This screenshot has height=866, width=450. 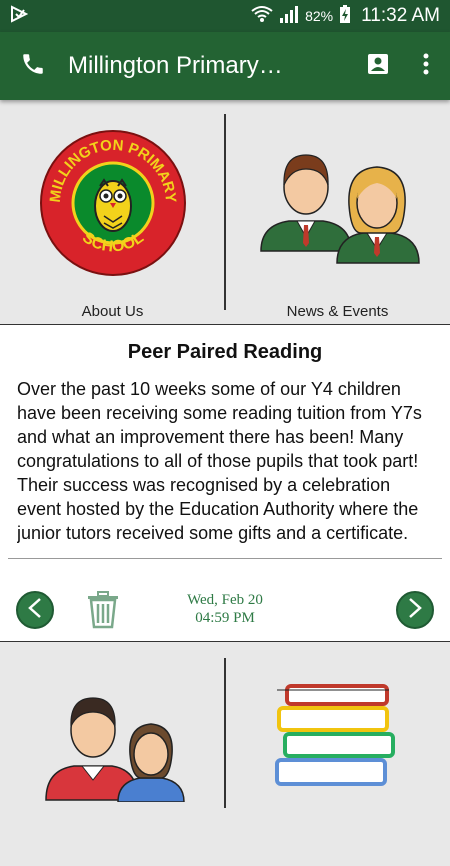 I want to click on school-logo: MILLINGTON PRIMARY SCHOOL, so click(x=113, y=203).